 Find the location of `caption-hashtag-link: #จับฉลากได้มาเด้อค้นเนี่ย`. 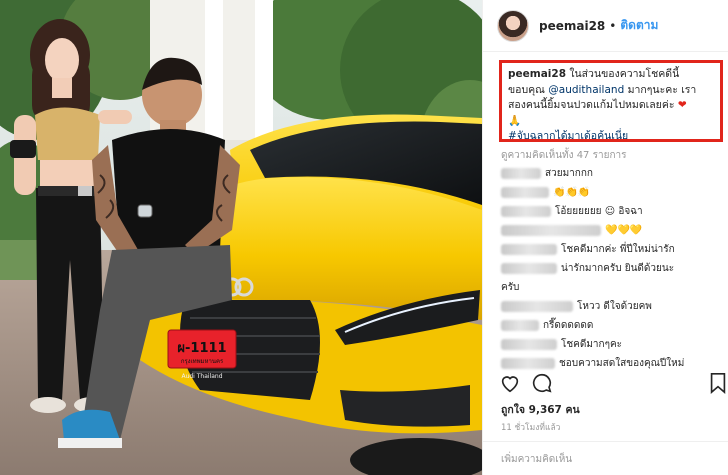

caption-hashtag-link: #จับฉลากได้มาเด้อค้นเนี่ย is located at coordinates (568, 136).